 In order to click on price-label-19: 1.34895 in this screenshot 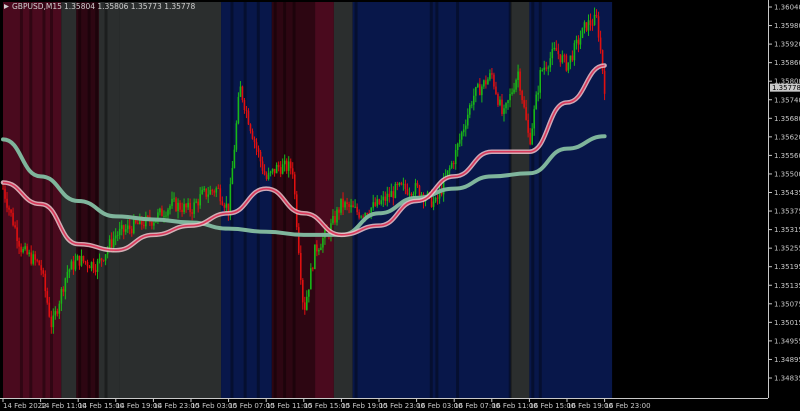, I will do `click(787, 360)`.